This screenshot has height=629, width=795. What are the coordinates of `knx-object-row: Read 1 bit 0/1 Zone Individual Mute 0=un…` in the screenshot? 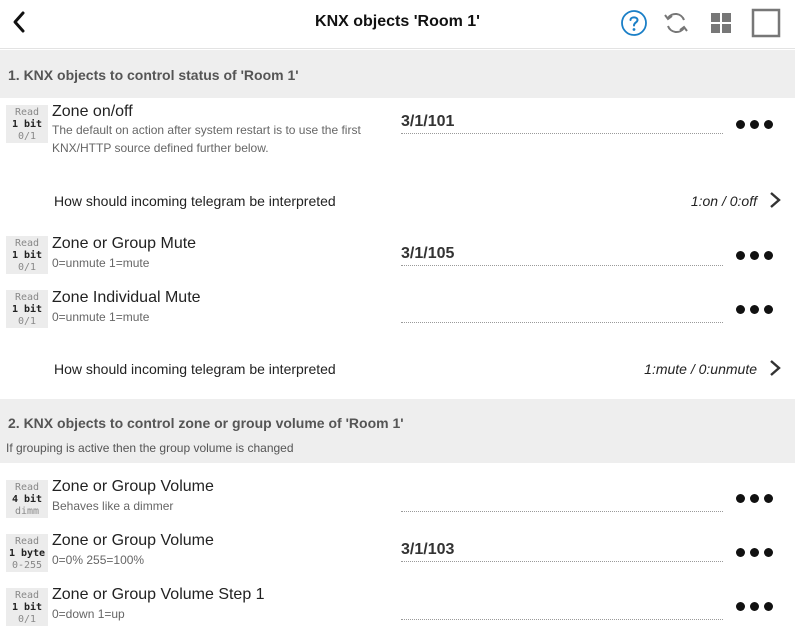 It's located at (397, 310).